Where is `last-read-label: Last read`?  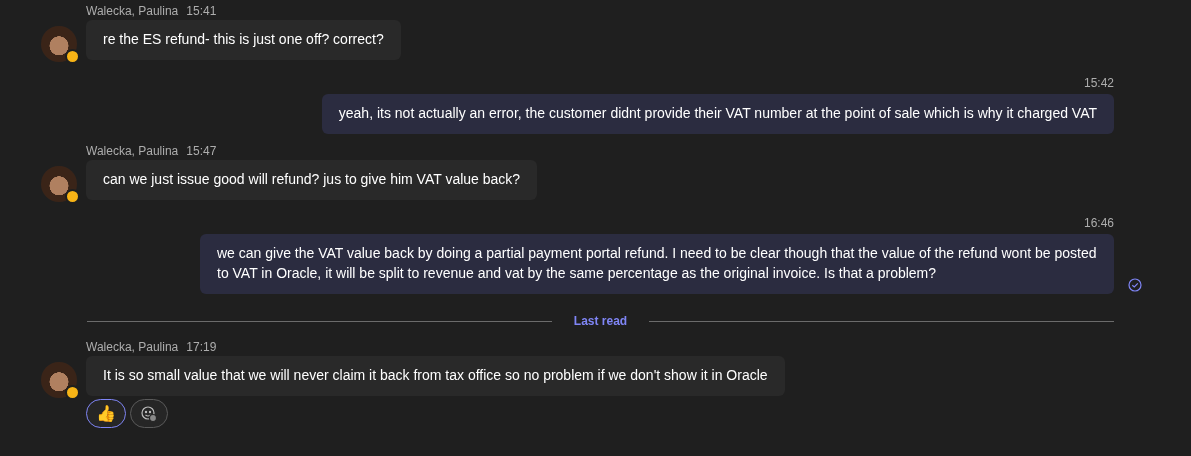 last-read-label: Last read is located at coordinates (600, 321).